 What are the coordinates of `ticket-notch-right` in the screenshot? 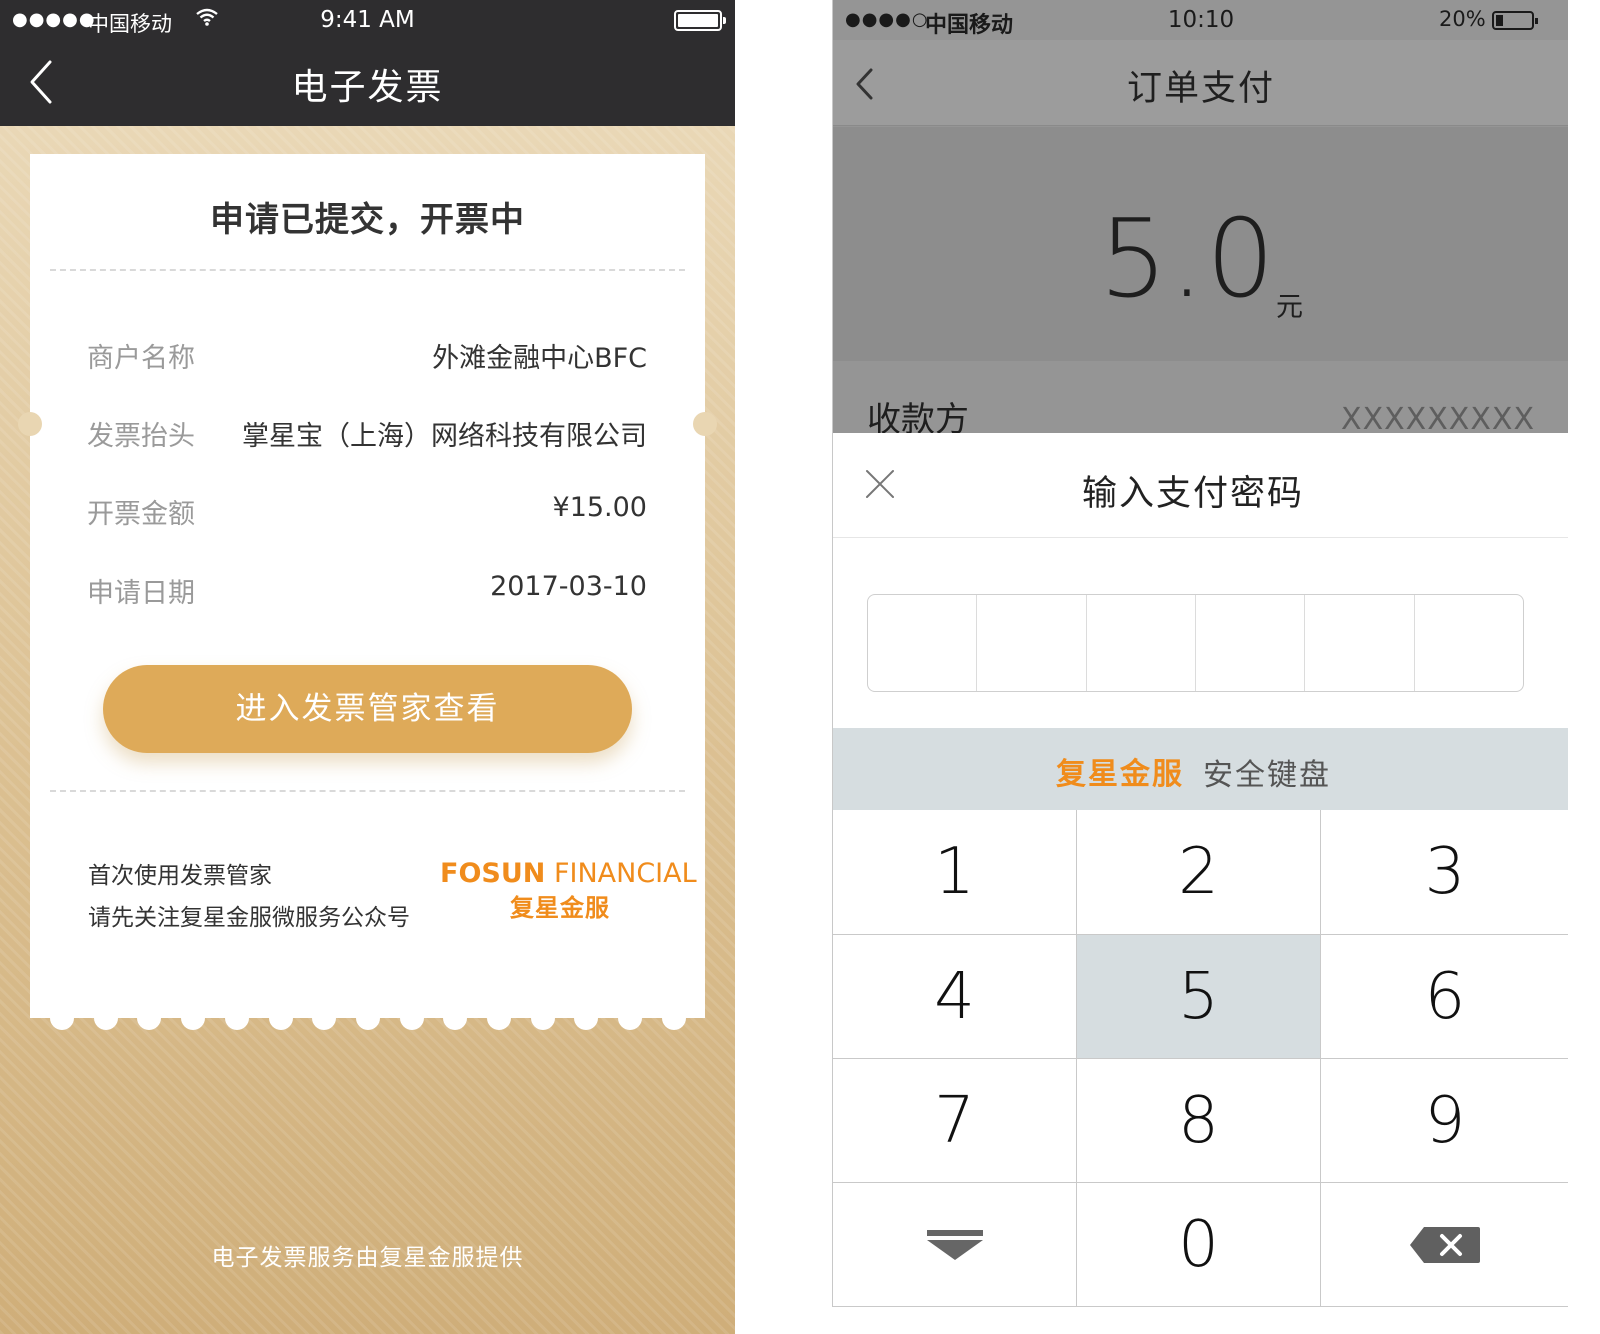 It's located at (705, 424).